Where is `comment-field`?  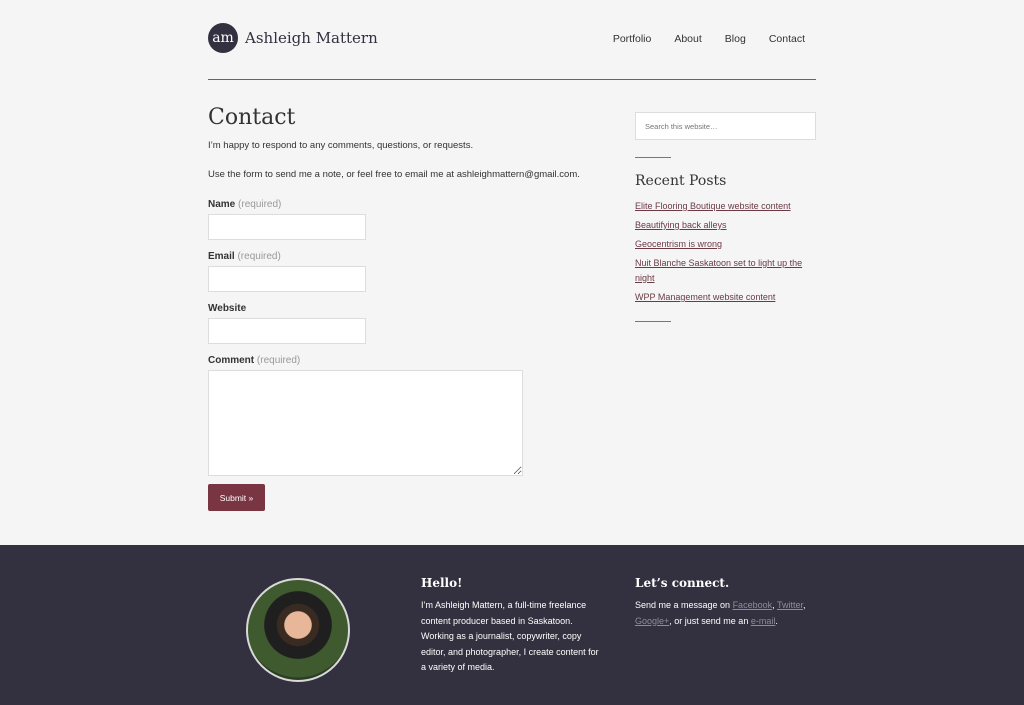
comment-field is located at coordinates (365, 423).